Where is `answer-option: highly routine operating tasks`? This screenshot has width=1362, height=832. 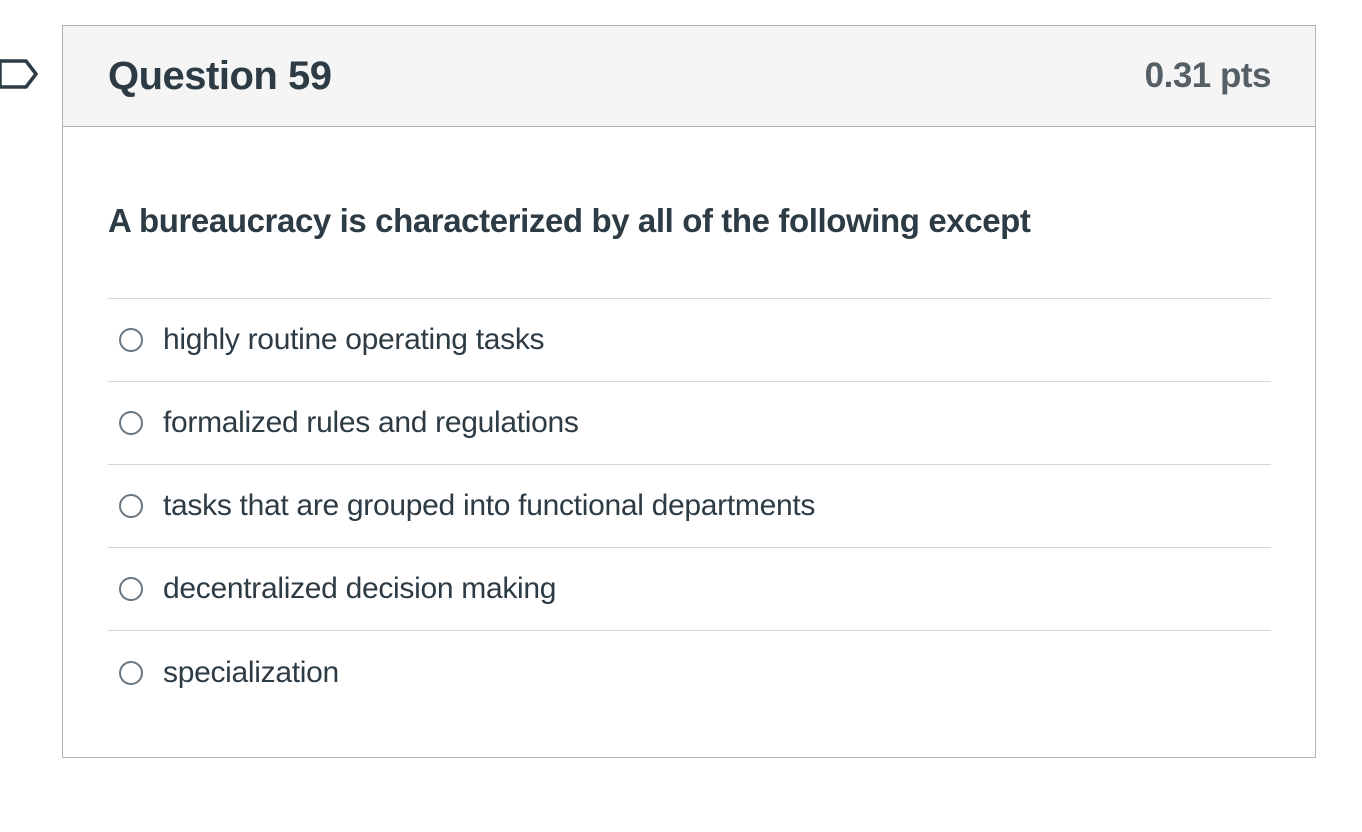 answer-option: highly routine operating tasks is located at coordinates (689, 340).